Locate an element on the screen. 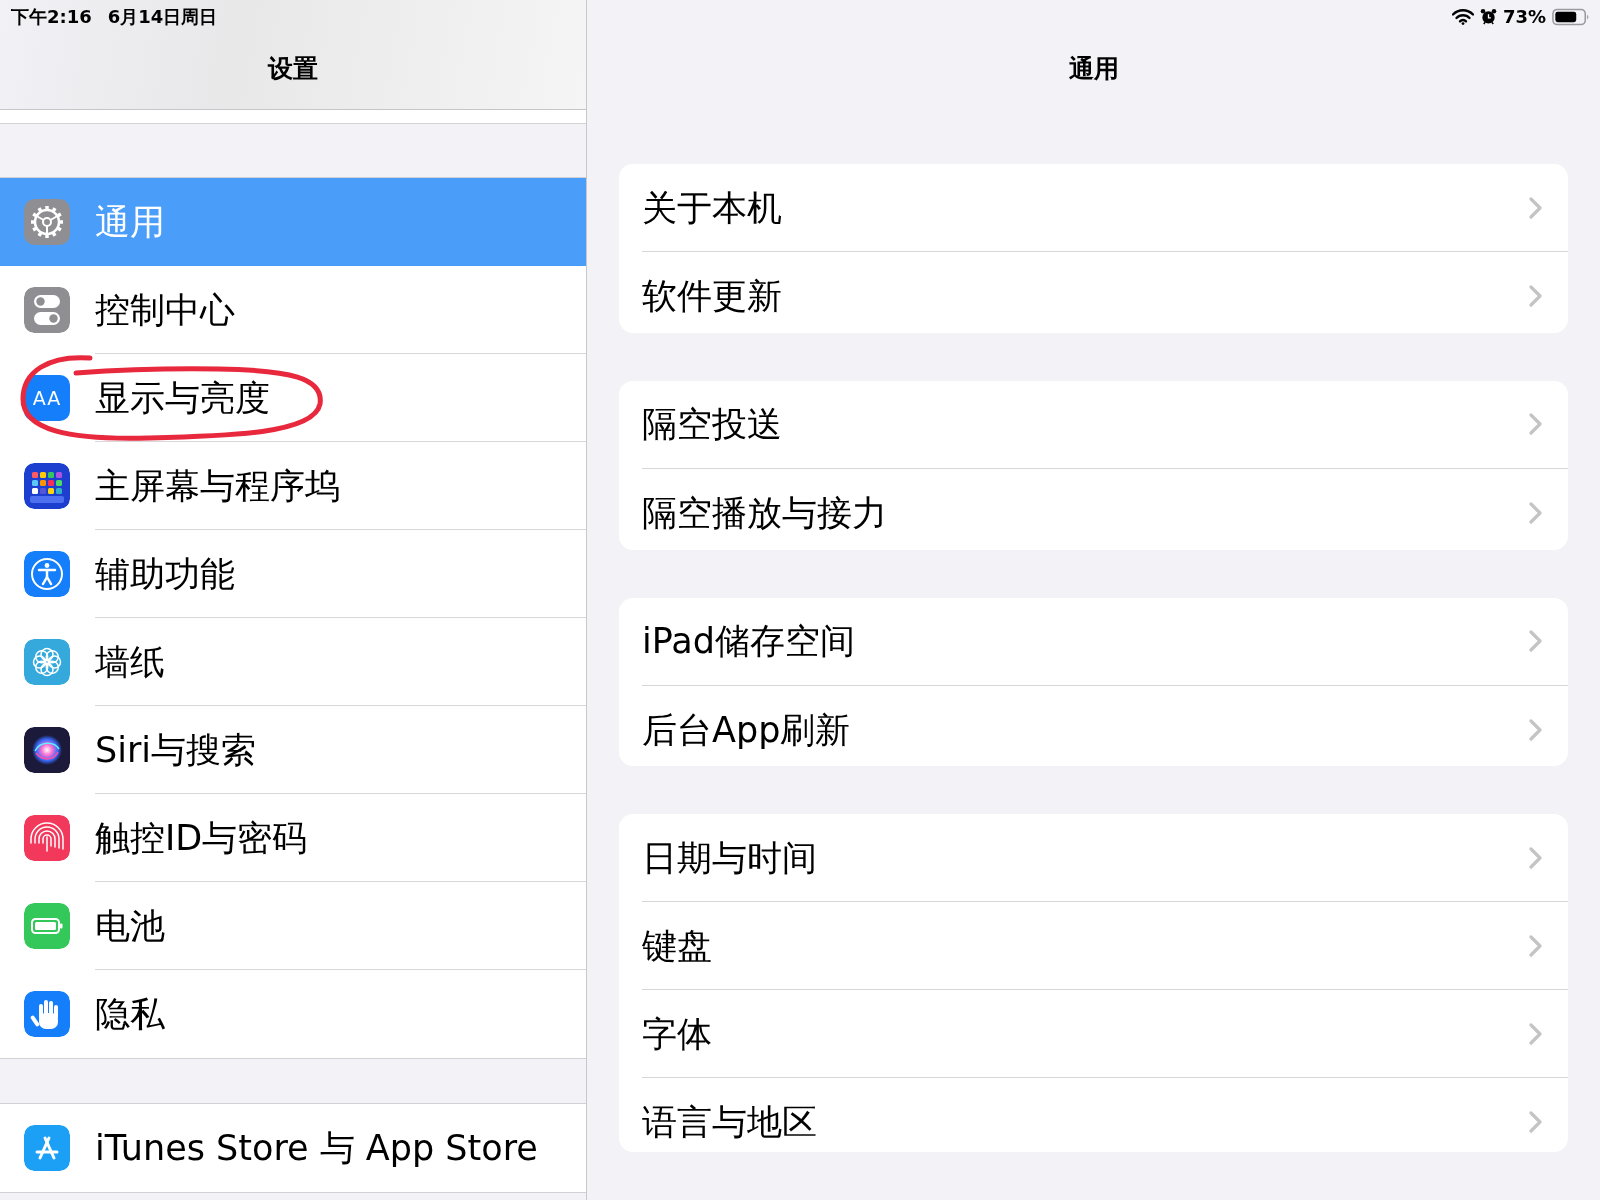 The height and width of the screenshot is (1200, 1600). sidebar-title: 设置 is located at coordinates (292, 69).